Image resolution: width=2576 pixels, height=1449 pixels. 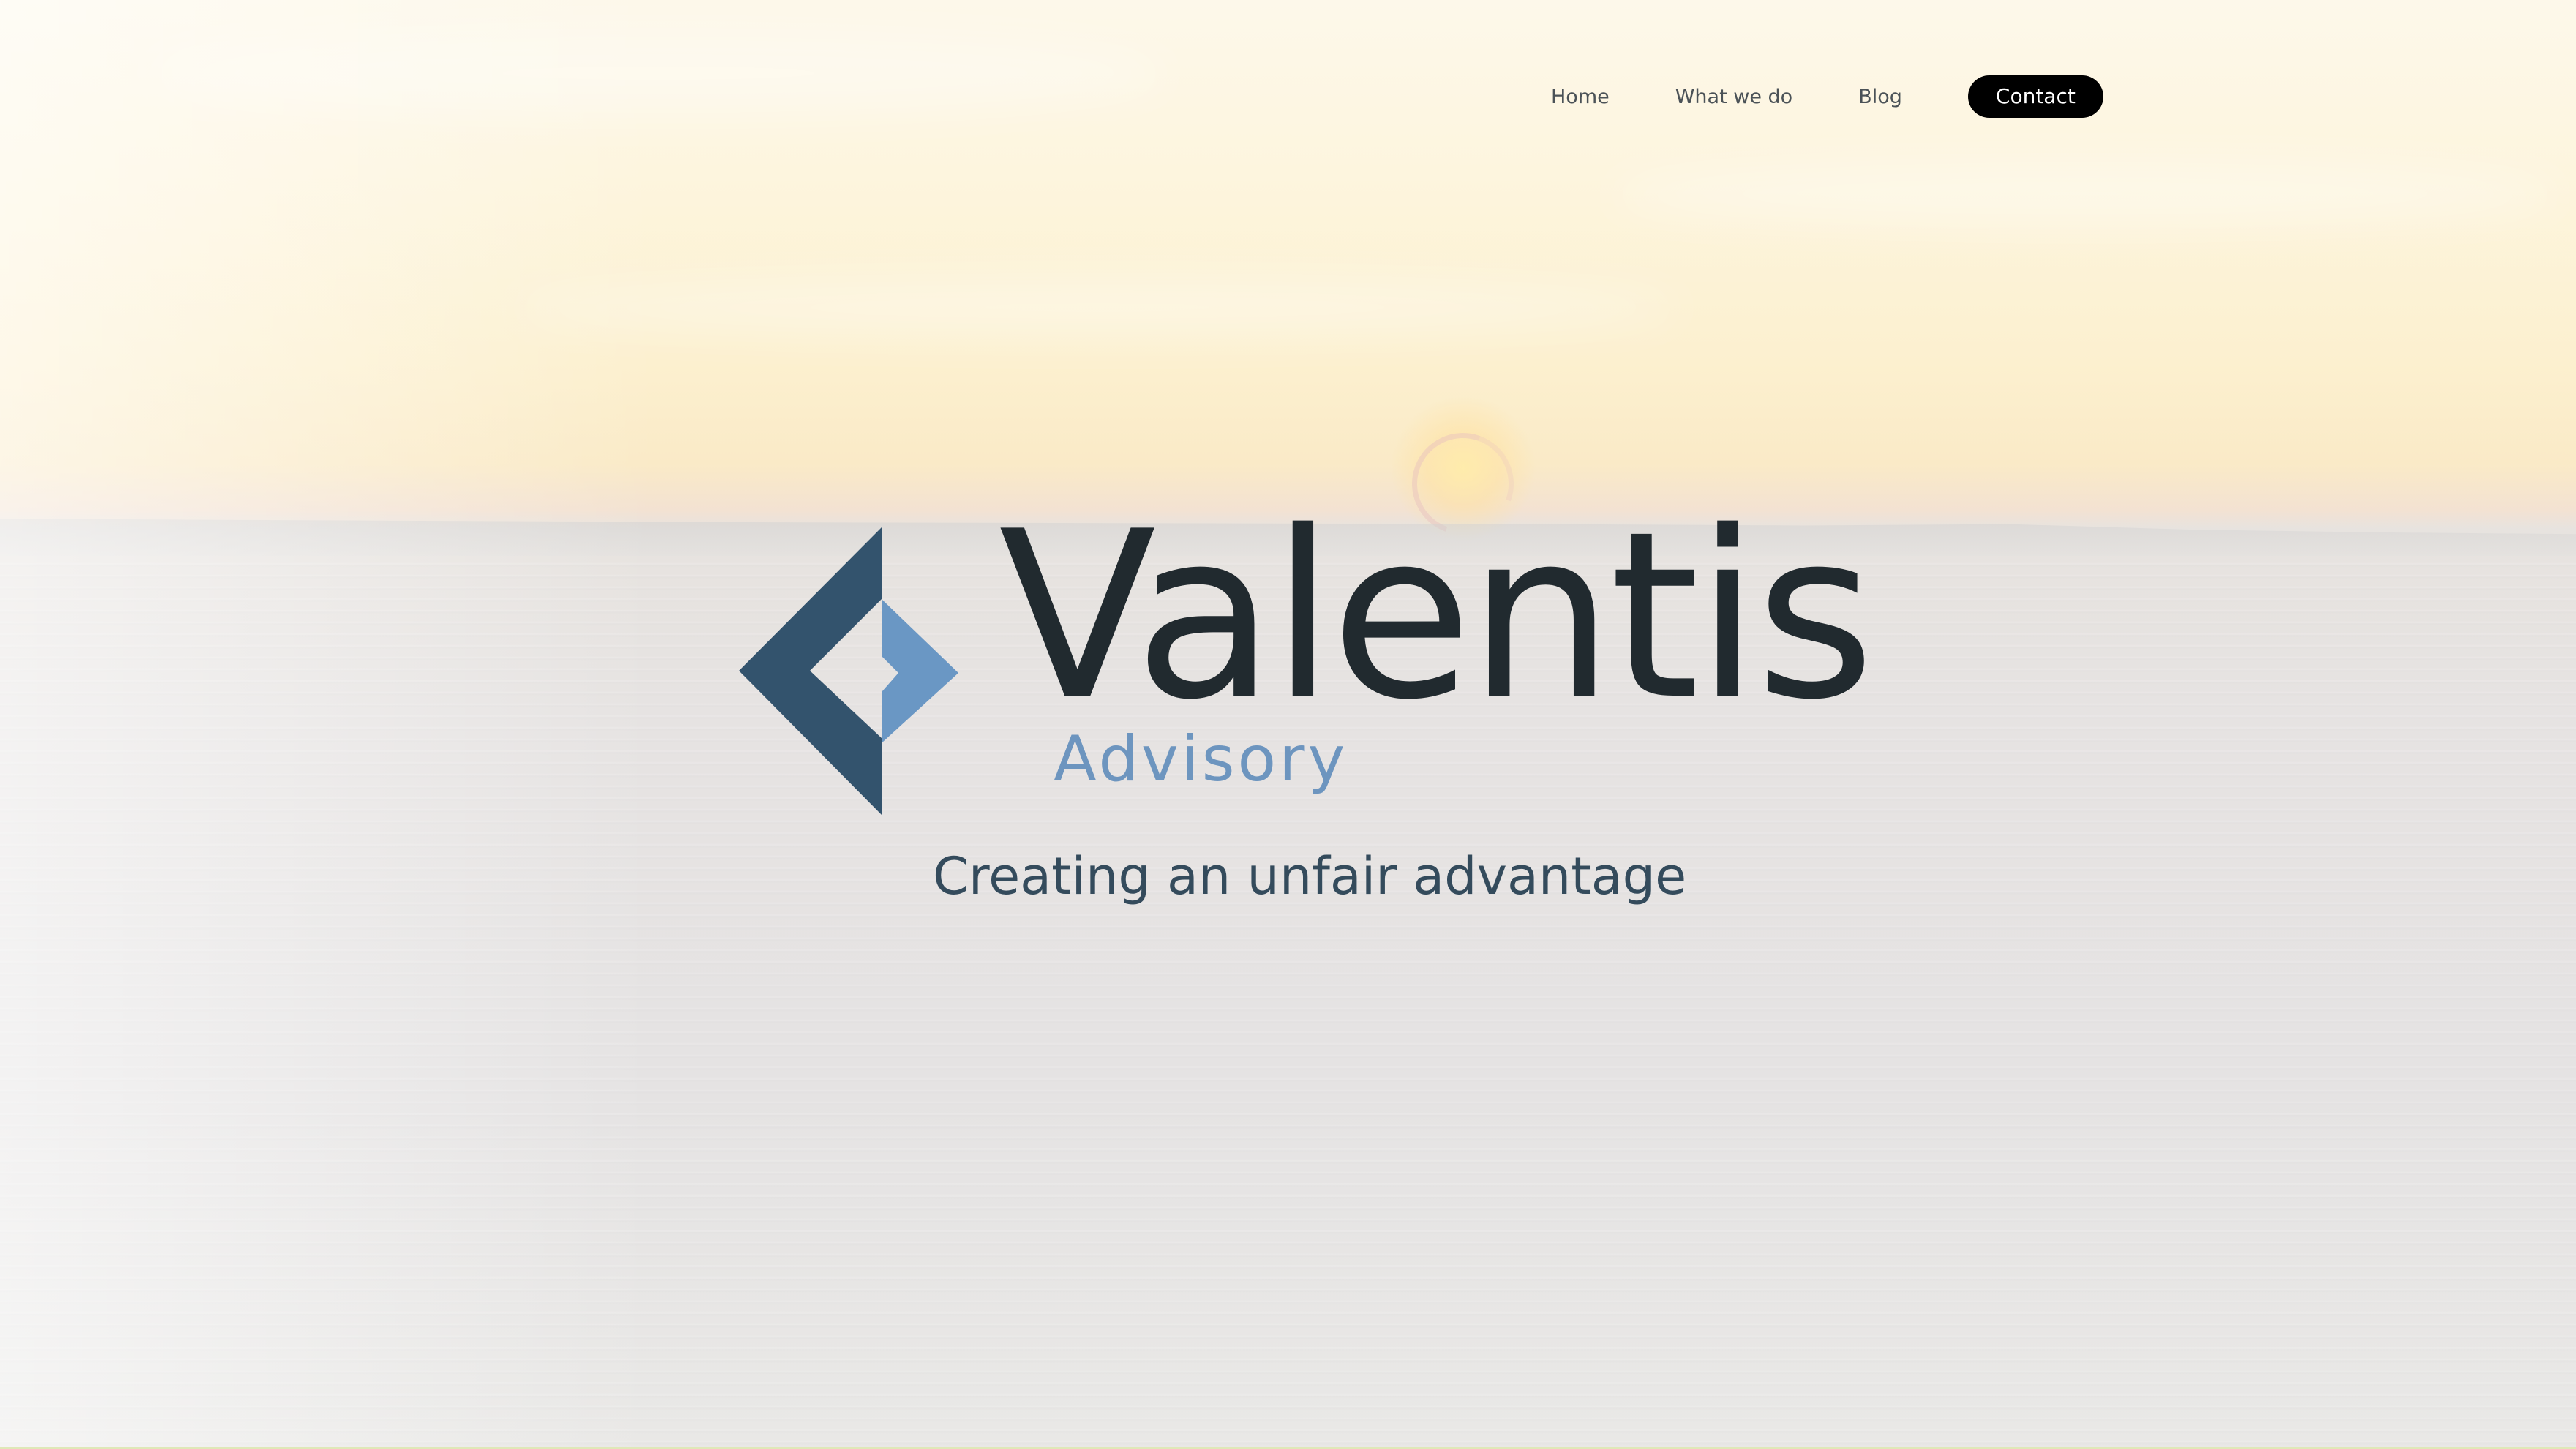 I want to click on top-navigation: Home What we do Blog Contact, so click(x=1827, y=96).